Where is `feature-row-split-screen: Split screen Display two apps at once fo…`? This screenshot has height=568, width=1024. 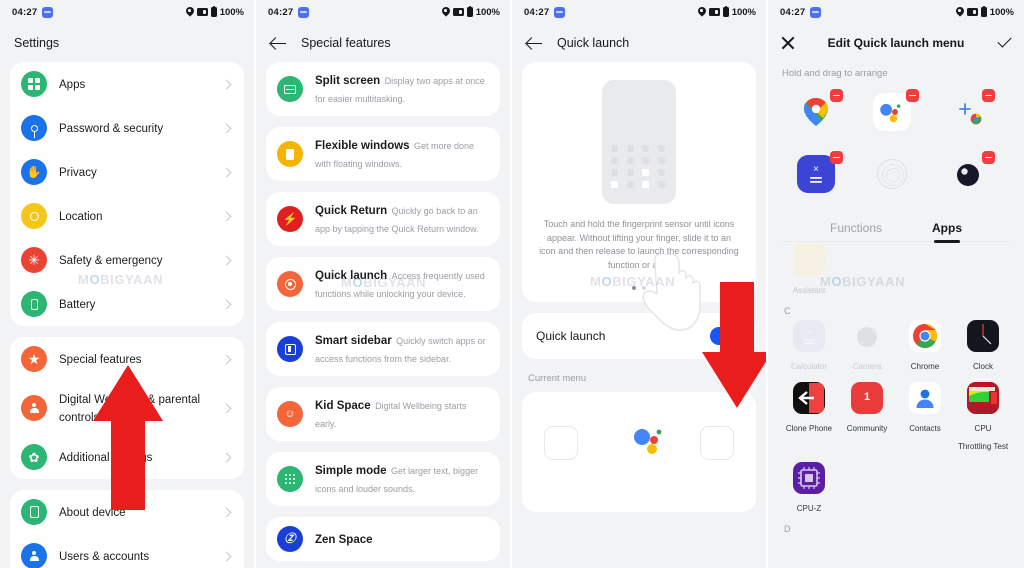
feature-row-split-screen: Split screen Display two apps at once fo… is located at coordinates (383, 89).